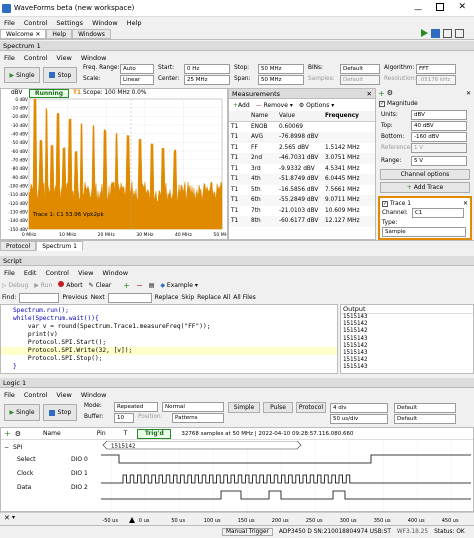 This screenshot has width=474, height=538. What do you see at coordinates (36, 58) in the screenshot?
I see `spectrum-menu-control: Control` at bounding box center [36, 58].